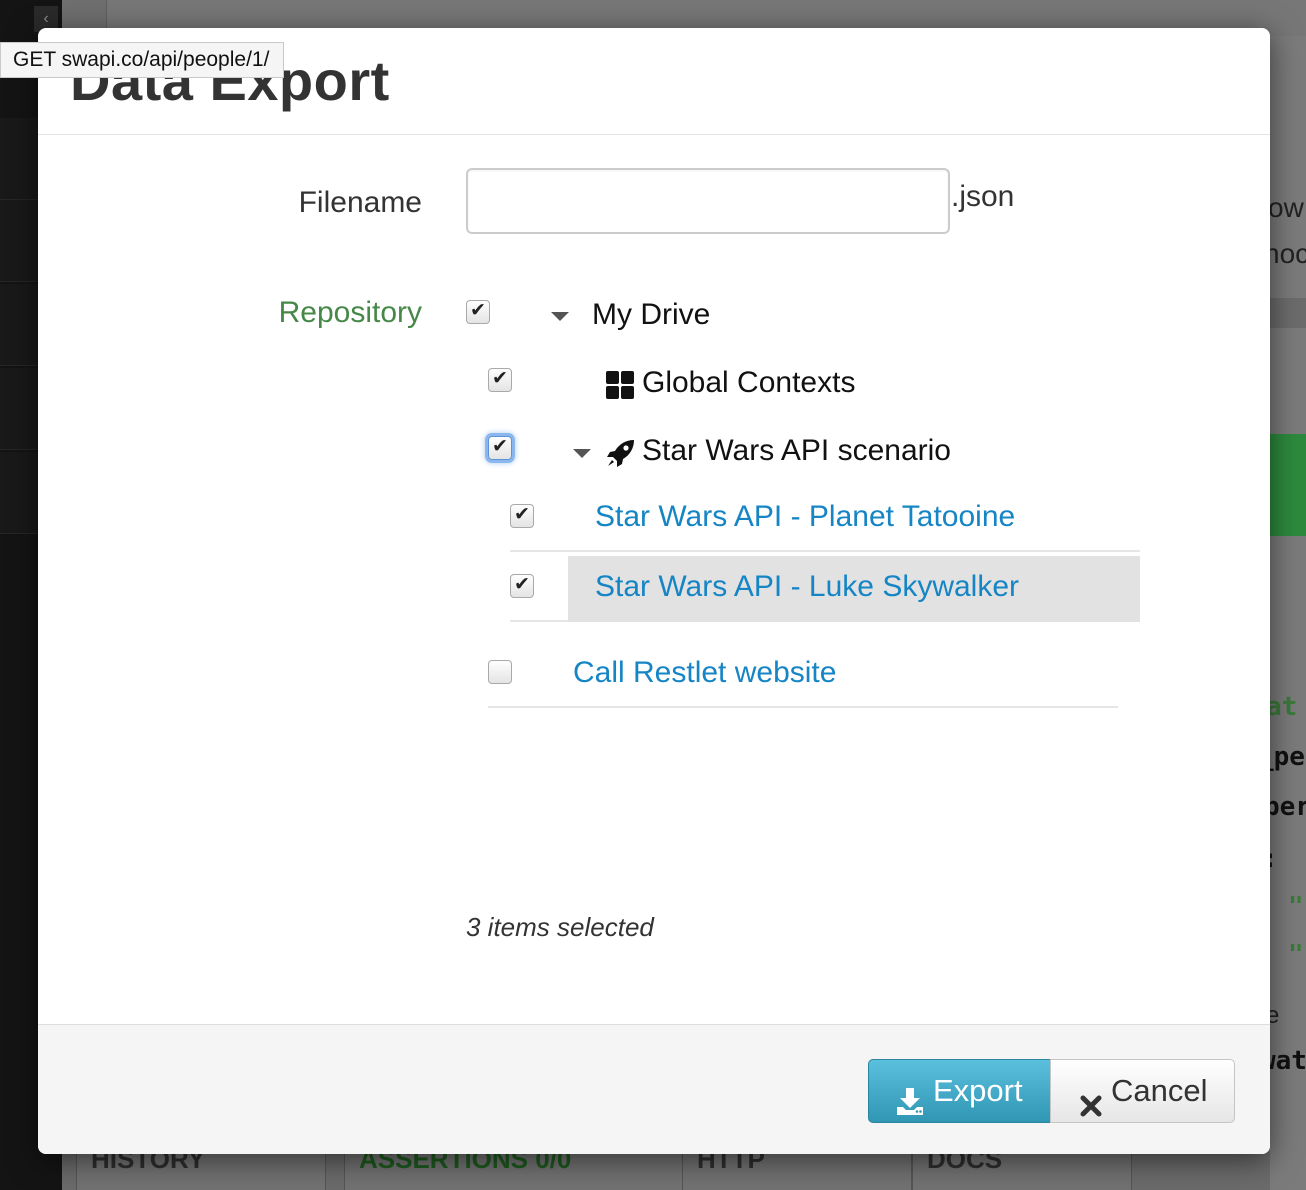 The height and width of the screenshot is (1190, 1306). What do you see at coordinates (1286, 207) in the screenshot?
I see `background-text: ow` at bounding box center [1286, 207].